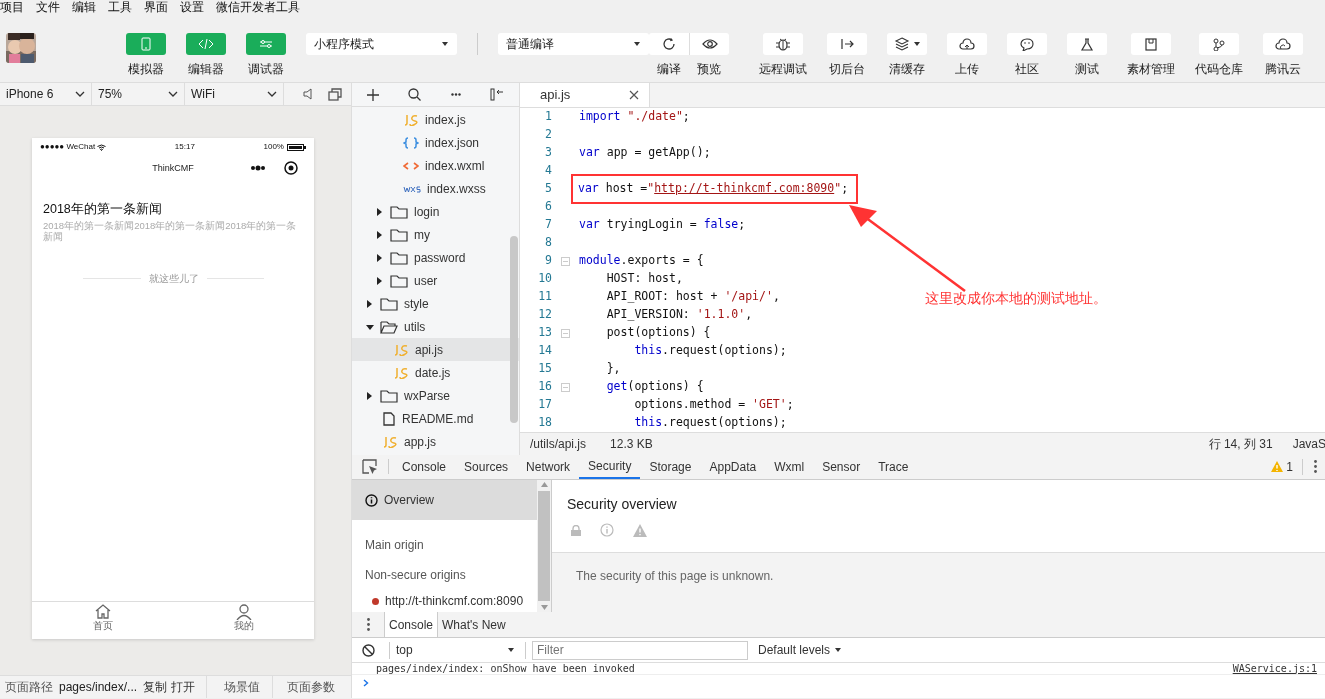 The image size is (1325, 699). What do you see at coordinates (435, 119) in the screenshot?
I see `file-item: index.js` at bounding box center [435, 119].